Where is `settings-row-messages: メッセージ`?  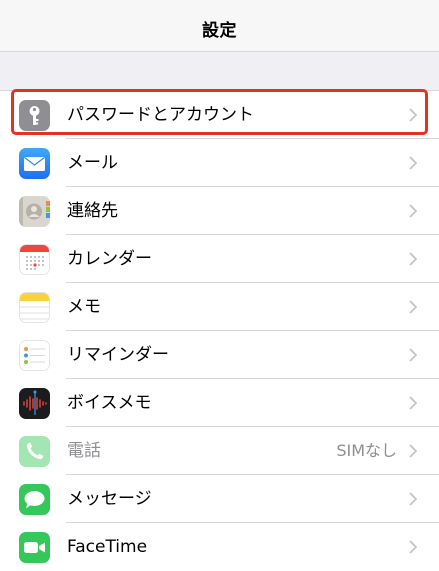
settings-row-messages: メッセージ is located at coordinates (219, 499).